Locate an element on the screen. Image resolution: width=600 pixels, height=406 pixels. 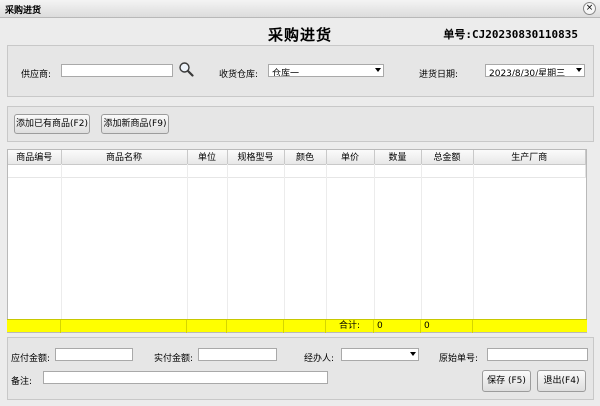
warehouse-value: 仓库一 is located at coordinates (286, 73).